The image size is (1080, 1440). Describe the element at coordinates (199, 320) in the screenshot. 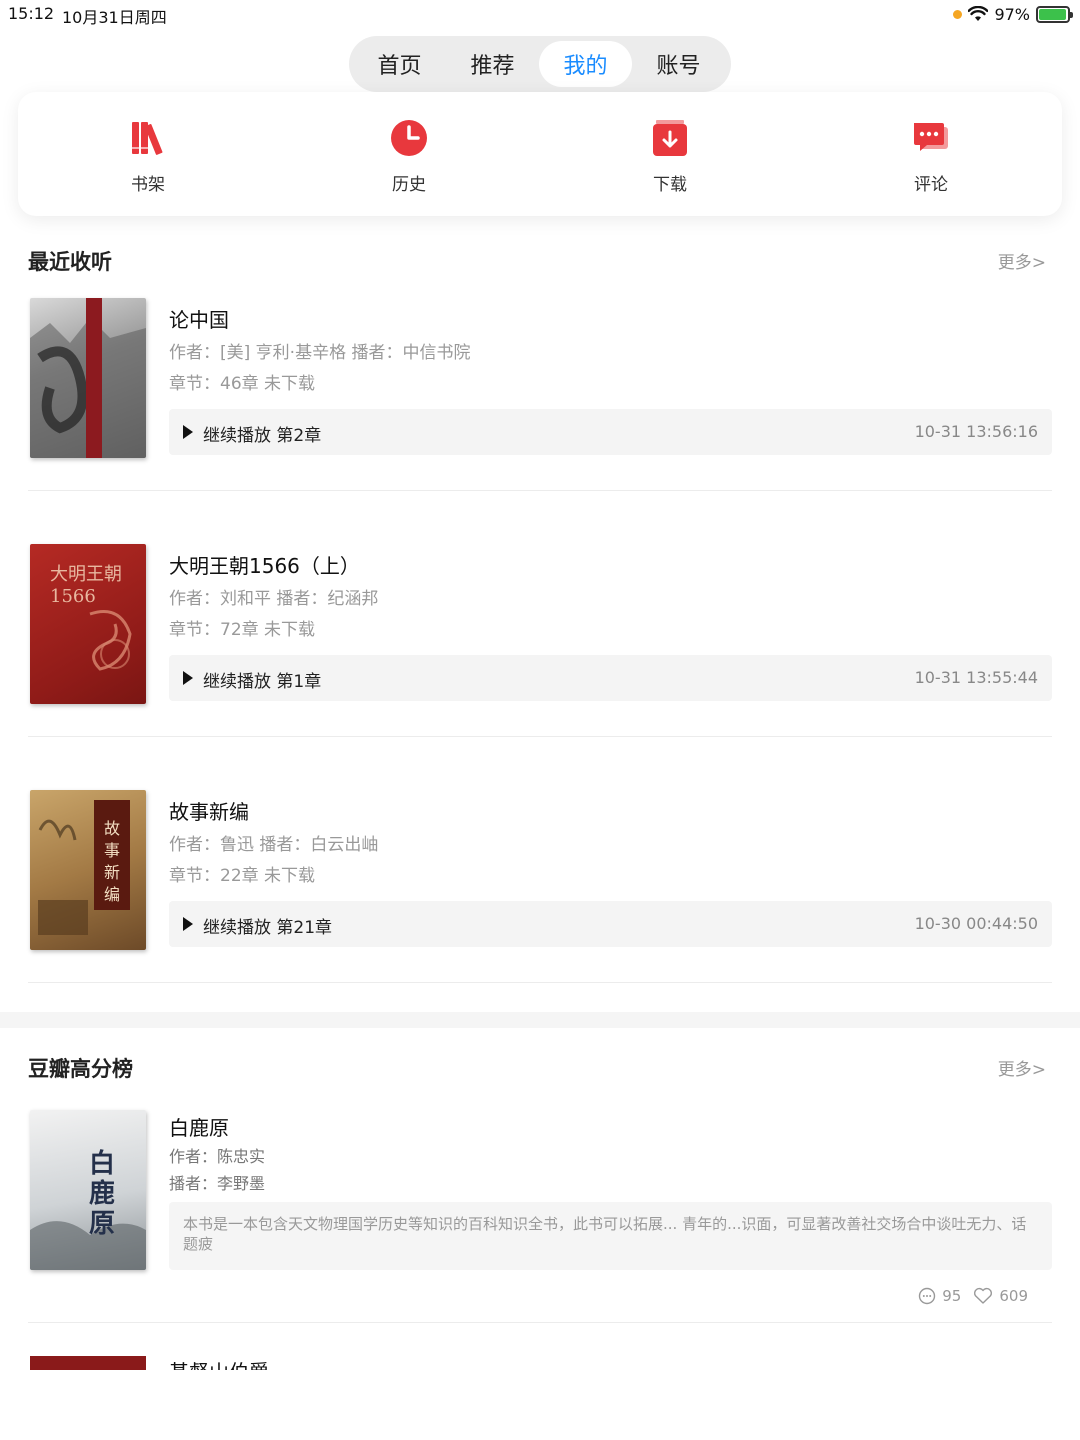

I see `book-title: 论中国` at that location.